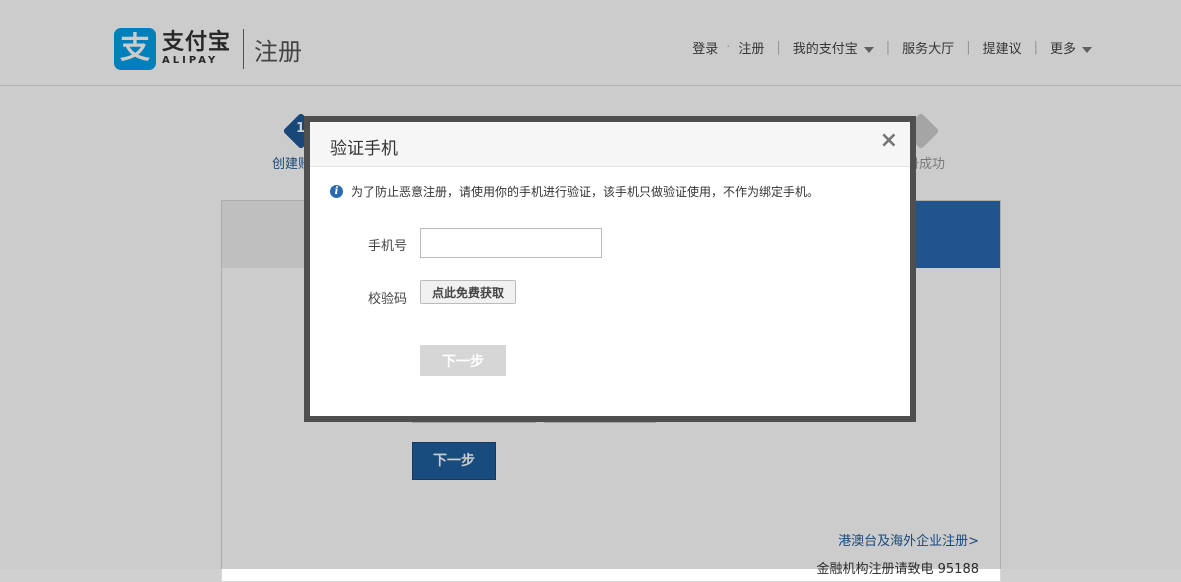  What do you see at coordinates (336, 191) in the screenshot?
I see `info-icon: i` at bounding box center [336, 191].